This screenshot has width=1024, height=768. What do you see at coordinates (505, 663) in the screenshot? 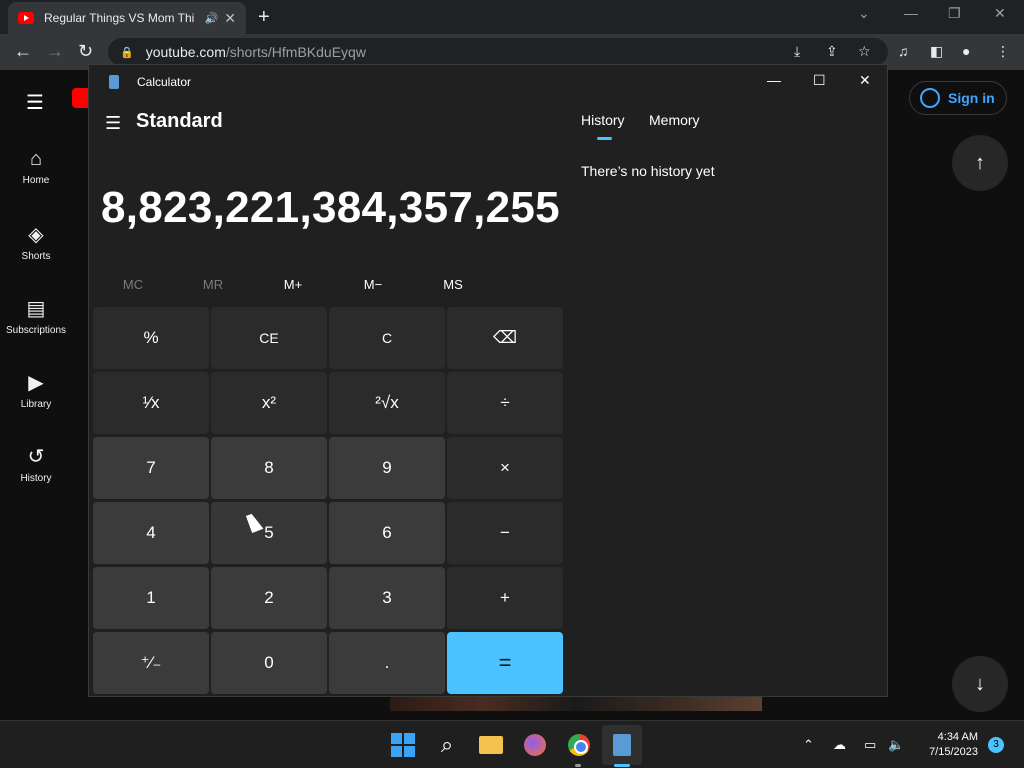
I see `equals-button: =` at bounding box center [505, 663].